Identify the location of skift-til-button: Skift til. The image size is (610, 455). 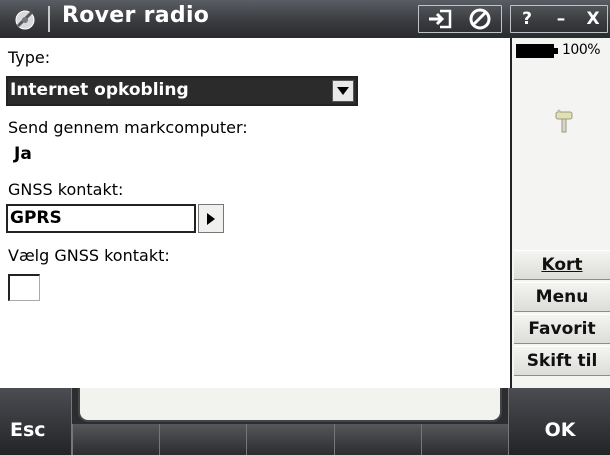
(562, 361).